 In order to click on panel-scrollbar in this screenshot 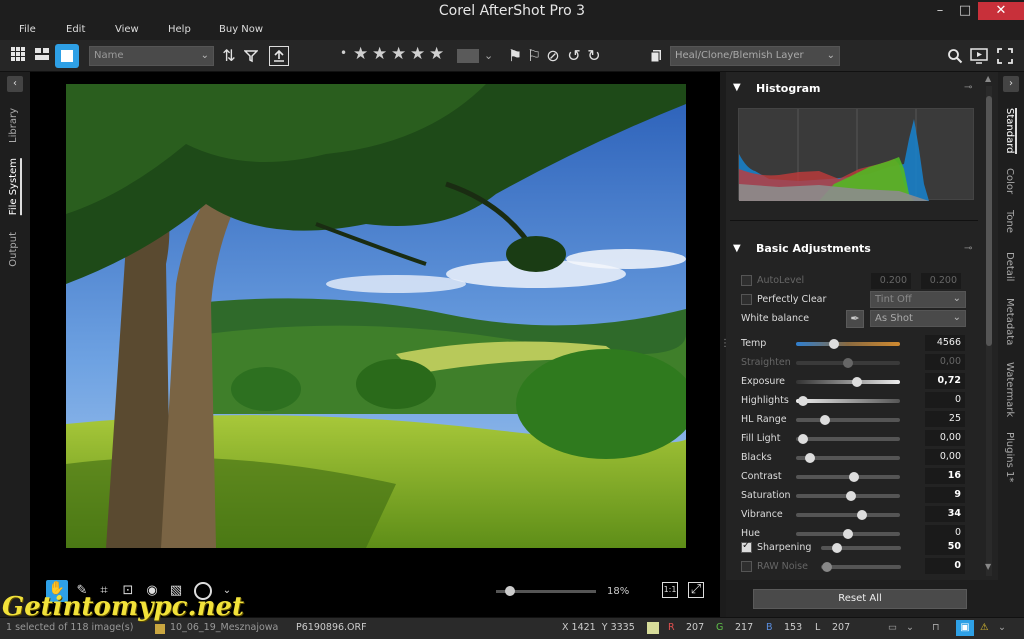, I will do `click(989, 331)`.